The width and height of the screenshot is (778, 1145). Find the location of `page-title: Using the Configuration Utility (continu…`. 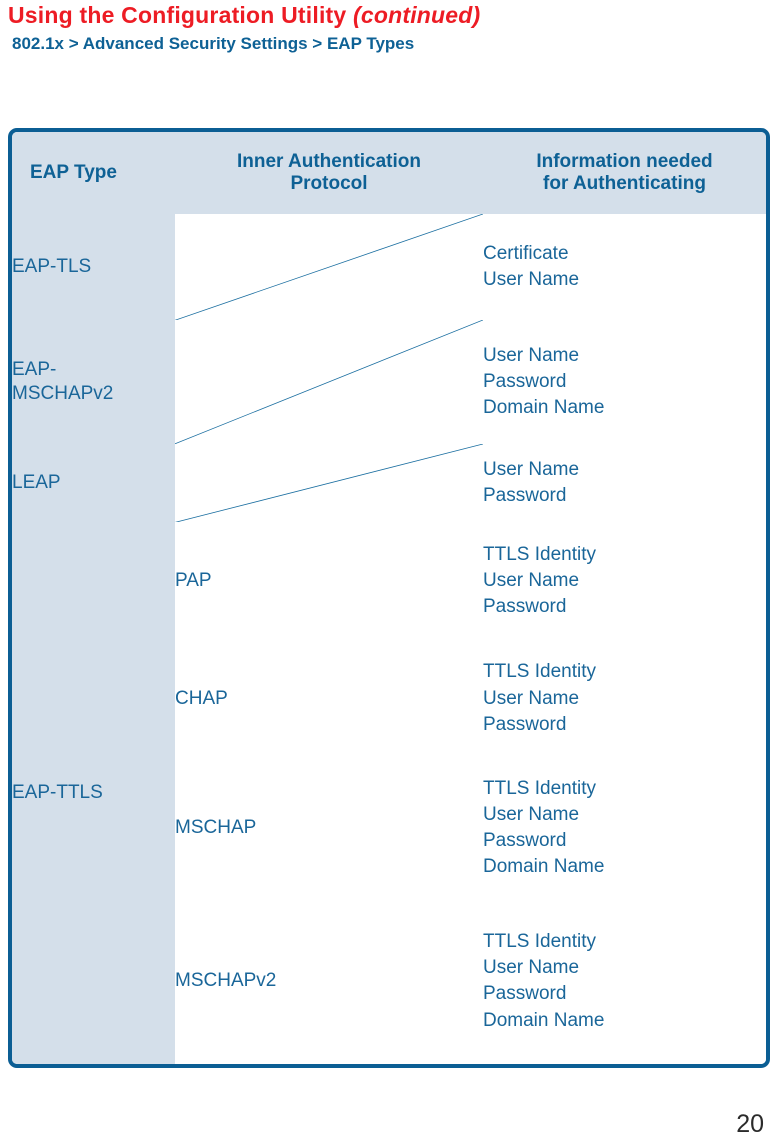

page-title: Using the Configuration Utility (continu… is located at coordinates (389, 14).